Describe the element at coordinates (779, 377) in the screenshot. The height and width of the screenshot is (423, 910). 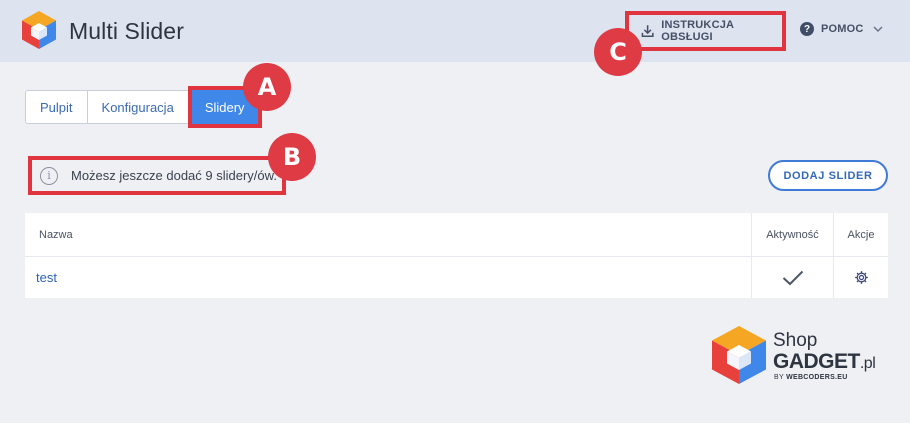
I see `brand-by-prefix: BY` at that location.